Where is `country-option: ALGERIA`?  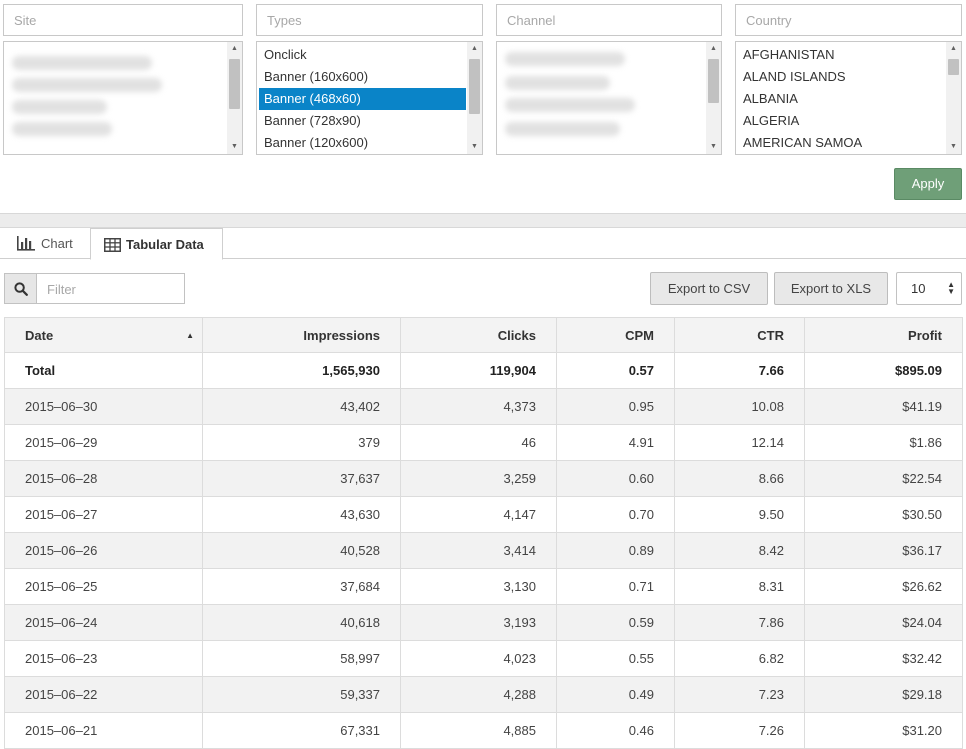
country-option: ALGERIA is located at coordinates (840, 121).